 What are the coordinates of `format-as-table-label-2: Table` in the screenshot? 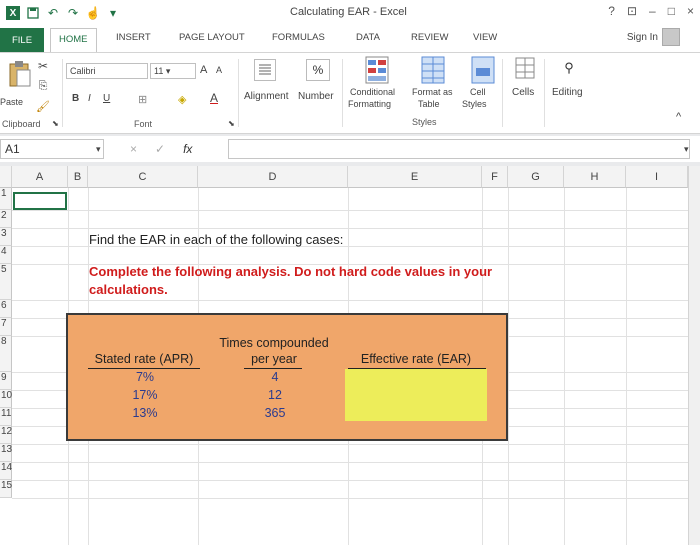 It's located at (429, 104).